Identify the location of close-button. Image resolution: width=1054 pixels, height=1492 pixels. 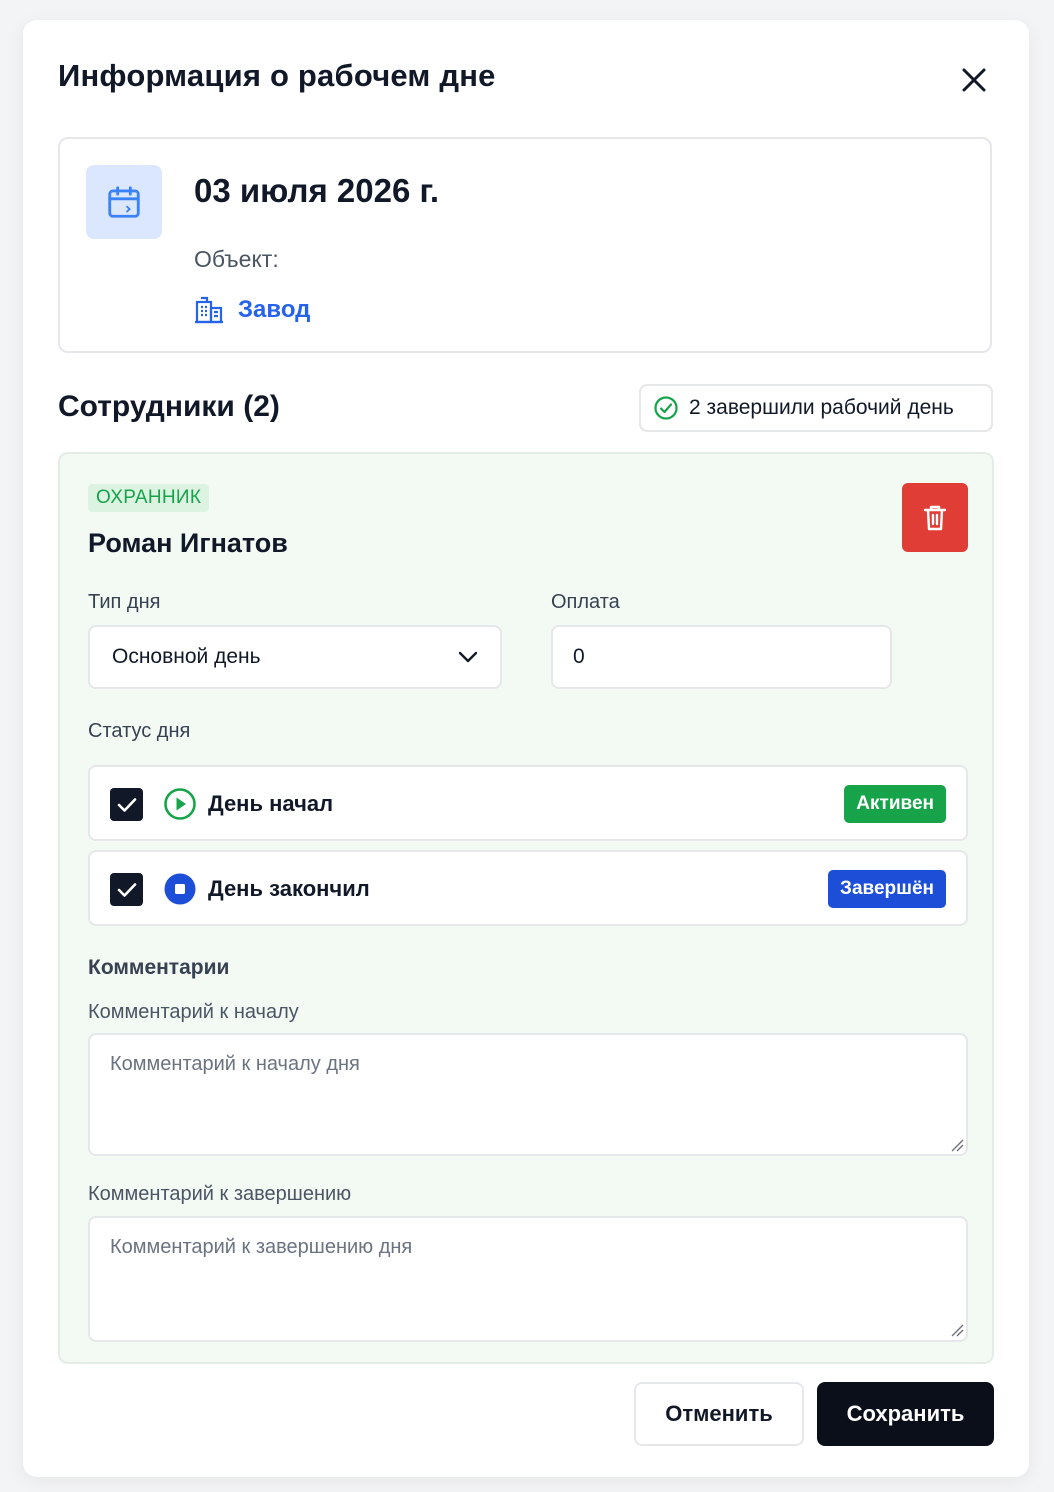
(974, 80).